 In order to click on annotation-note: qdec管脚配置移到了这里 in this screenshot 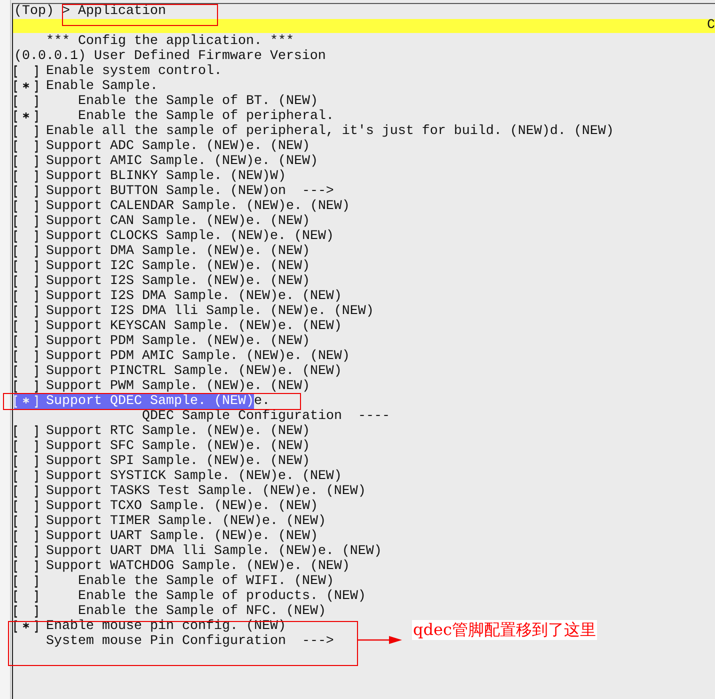, I will do `click(504, 630)`.